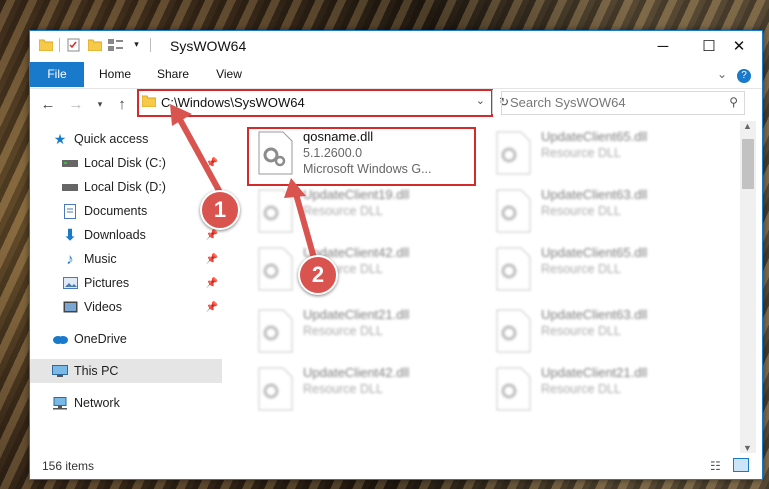 The width and height of the screenshot is (769, 489). I want to click on annotation-arrows, so click(243, 182).